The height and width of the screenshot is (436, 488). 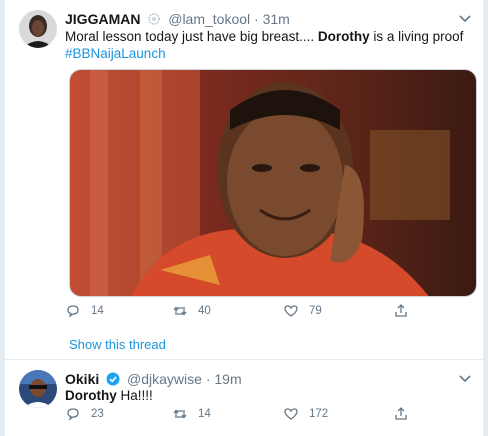 What do you see at coordinates (164, 379) in the screenshot?
I see `handle: @djkaywise` at bounding box center [164, 379].